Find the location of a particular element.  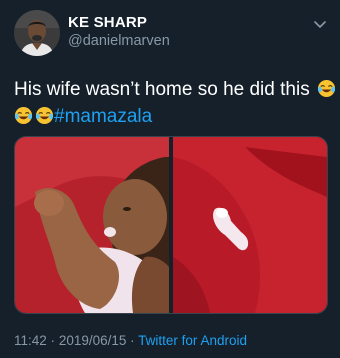

author-handle: @danielmarven is located at coordinates (119, 41).